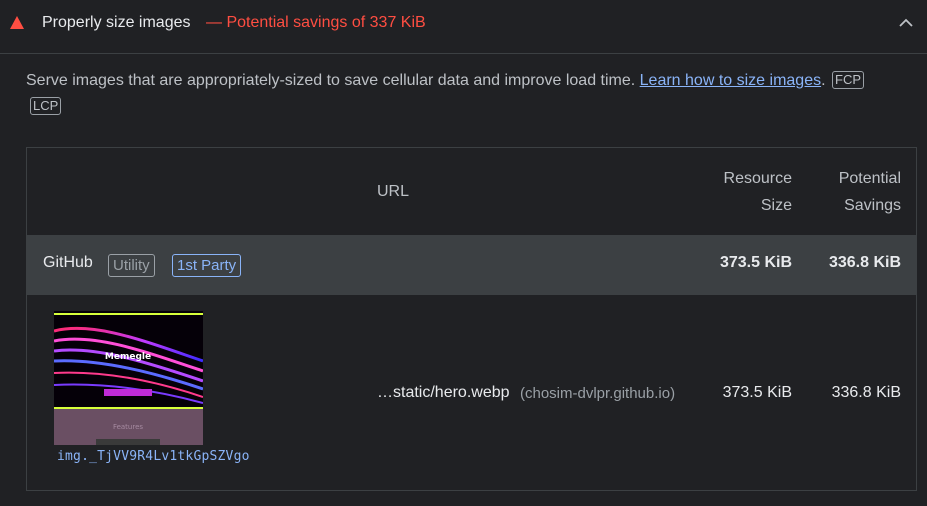 The height and width of the screenshot is (506, 927). I want to click on audit-savings: — Potential savings of 337 KiB, so click(316, 22).